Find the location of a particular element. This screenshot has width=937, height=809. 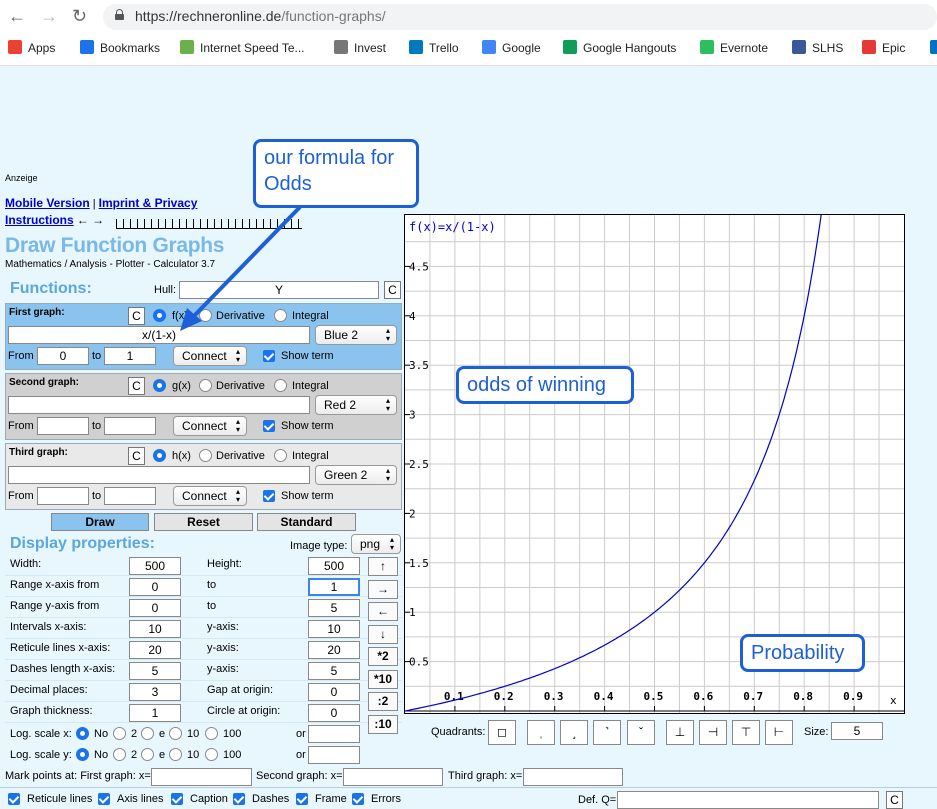

quadrant-button-3: ˺ is located at coordinates (607, 732).